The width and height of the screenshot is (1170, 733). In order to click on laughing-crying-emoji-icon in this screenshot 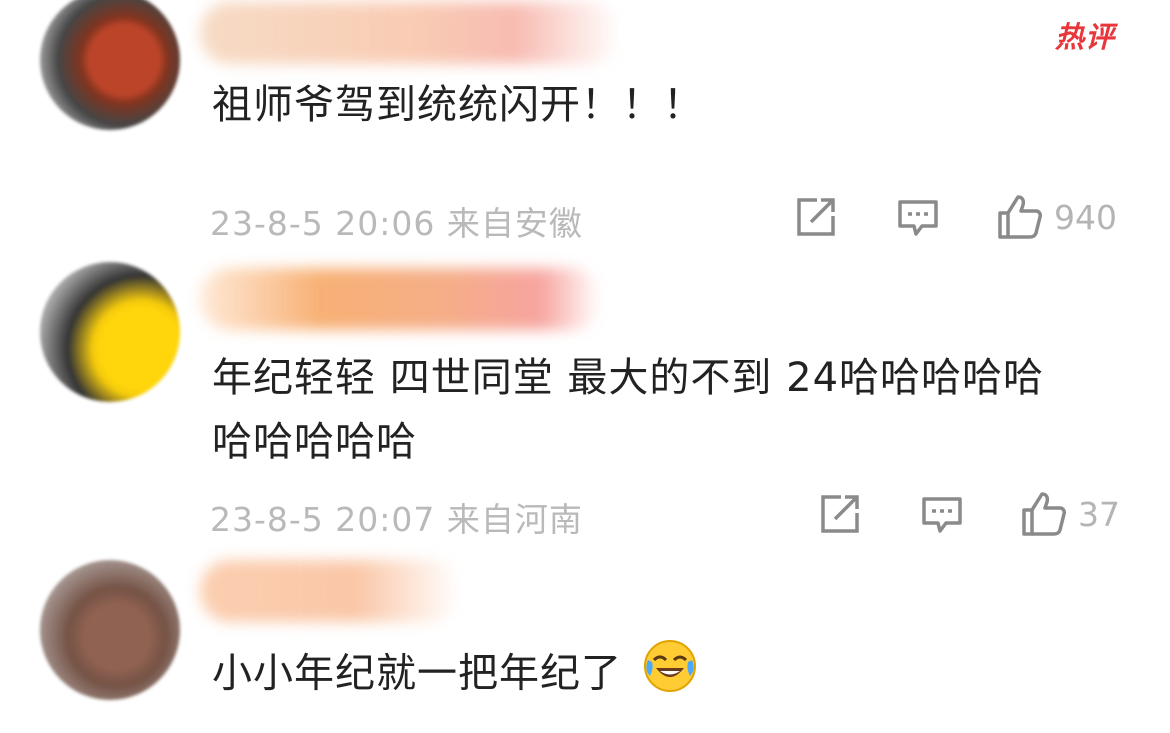, I will do `click(670, 675)`.